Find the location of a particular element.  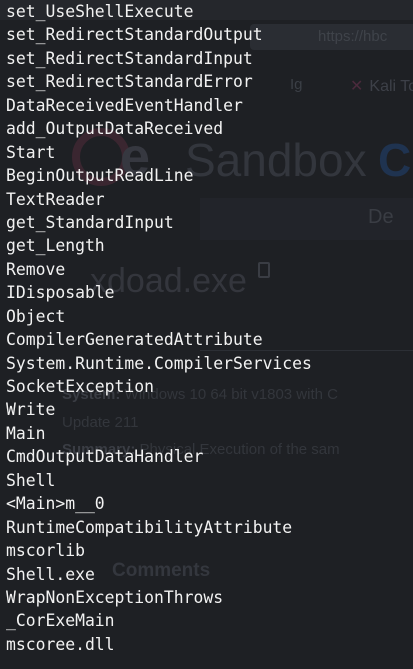

string-item: System.Runtime.CompilerServices is located at coordinates (159, 363).